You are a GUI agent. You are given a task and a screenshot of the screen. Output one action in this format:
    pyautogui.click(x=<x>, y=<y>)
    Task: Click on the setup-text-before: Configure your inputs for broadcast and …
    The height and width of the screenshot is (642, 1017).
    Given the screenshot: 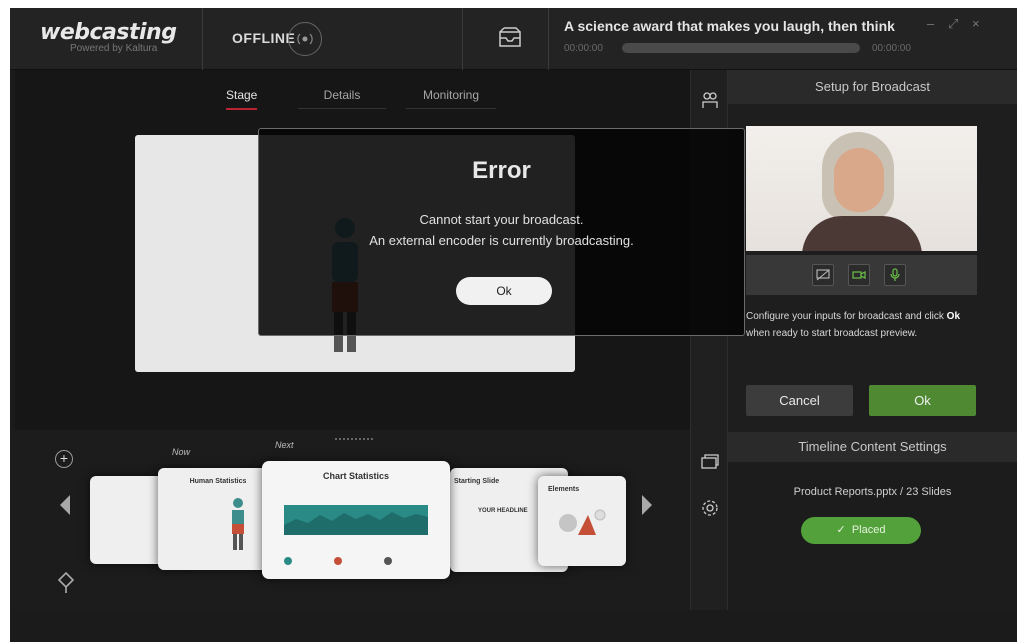 What is the action you would take?
    pyautogui.click(x=846, y=316)
    